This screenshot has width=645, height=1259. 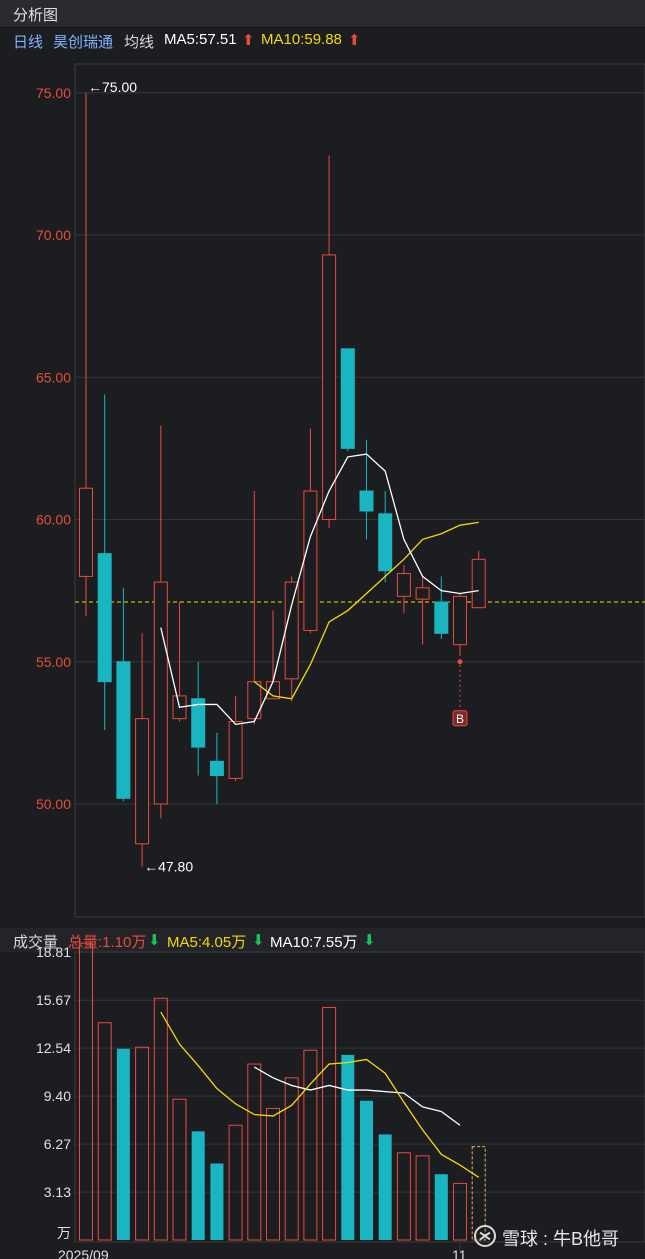 I want to click on snowball-logo-icon, so click(x=485, y=1236).